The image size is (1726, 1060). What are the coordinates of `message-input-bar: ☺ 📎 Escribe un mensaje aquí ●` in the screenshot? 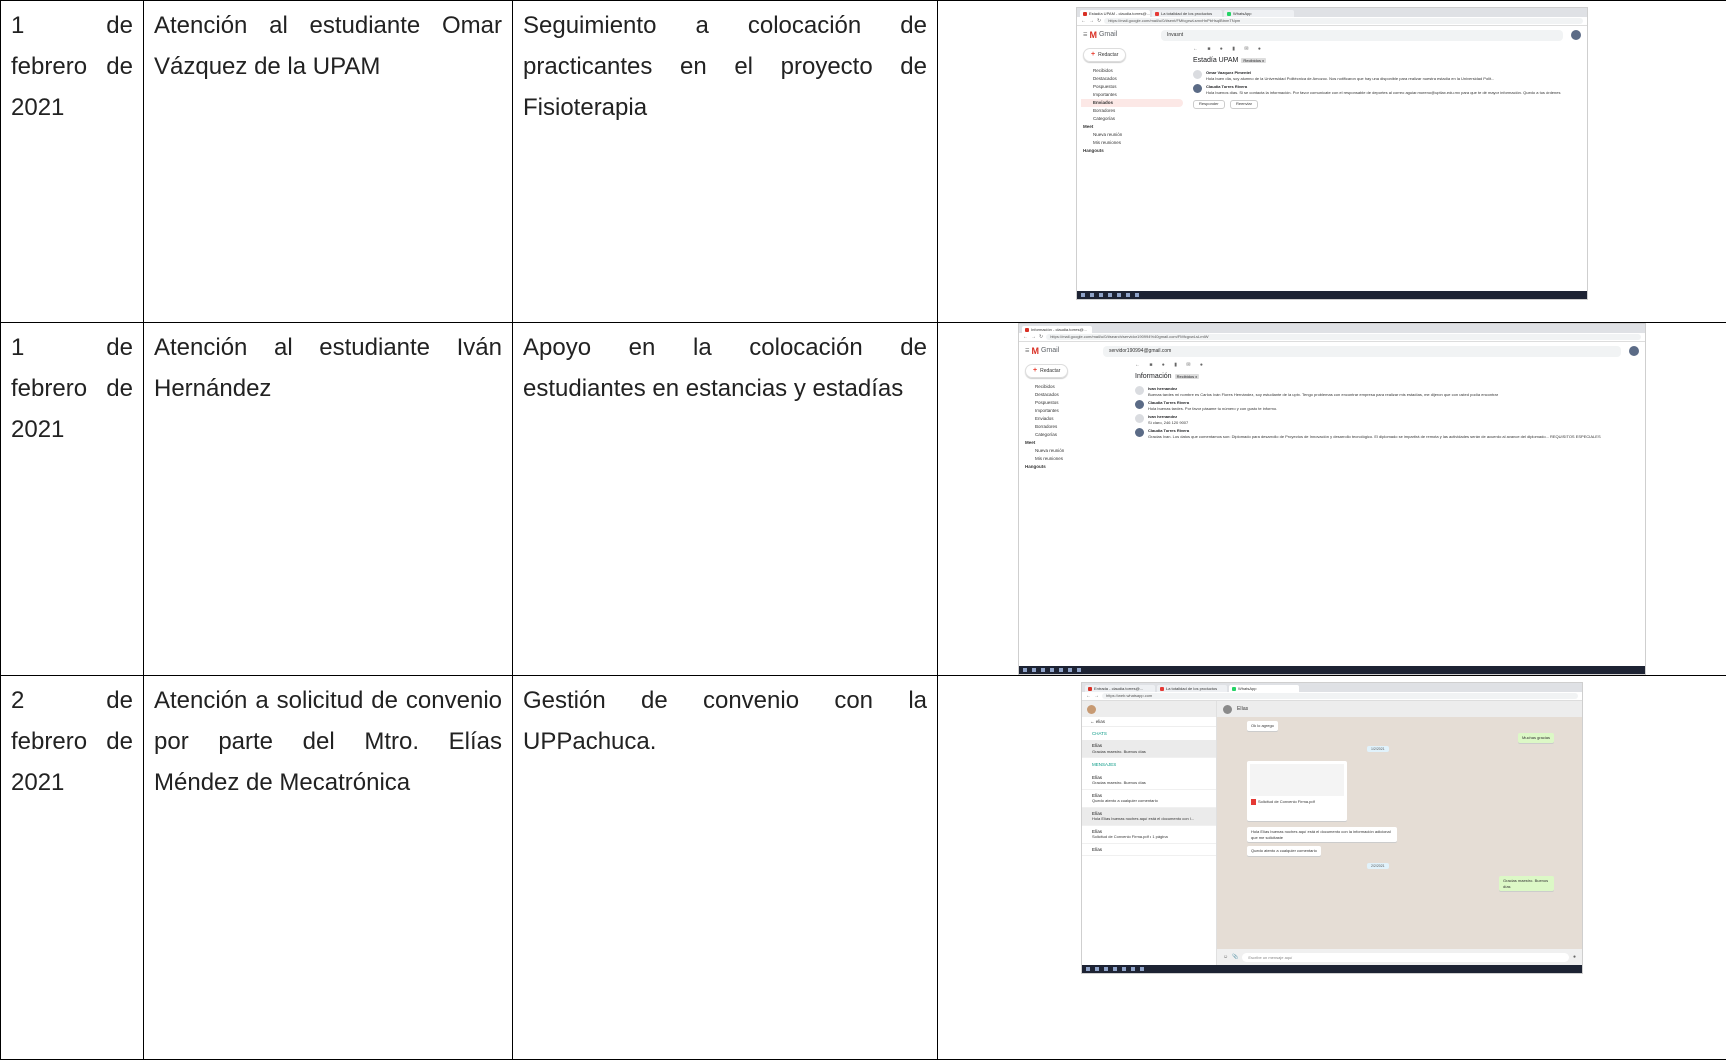 It's located at (1399, 957).